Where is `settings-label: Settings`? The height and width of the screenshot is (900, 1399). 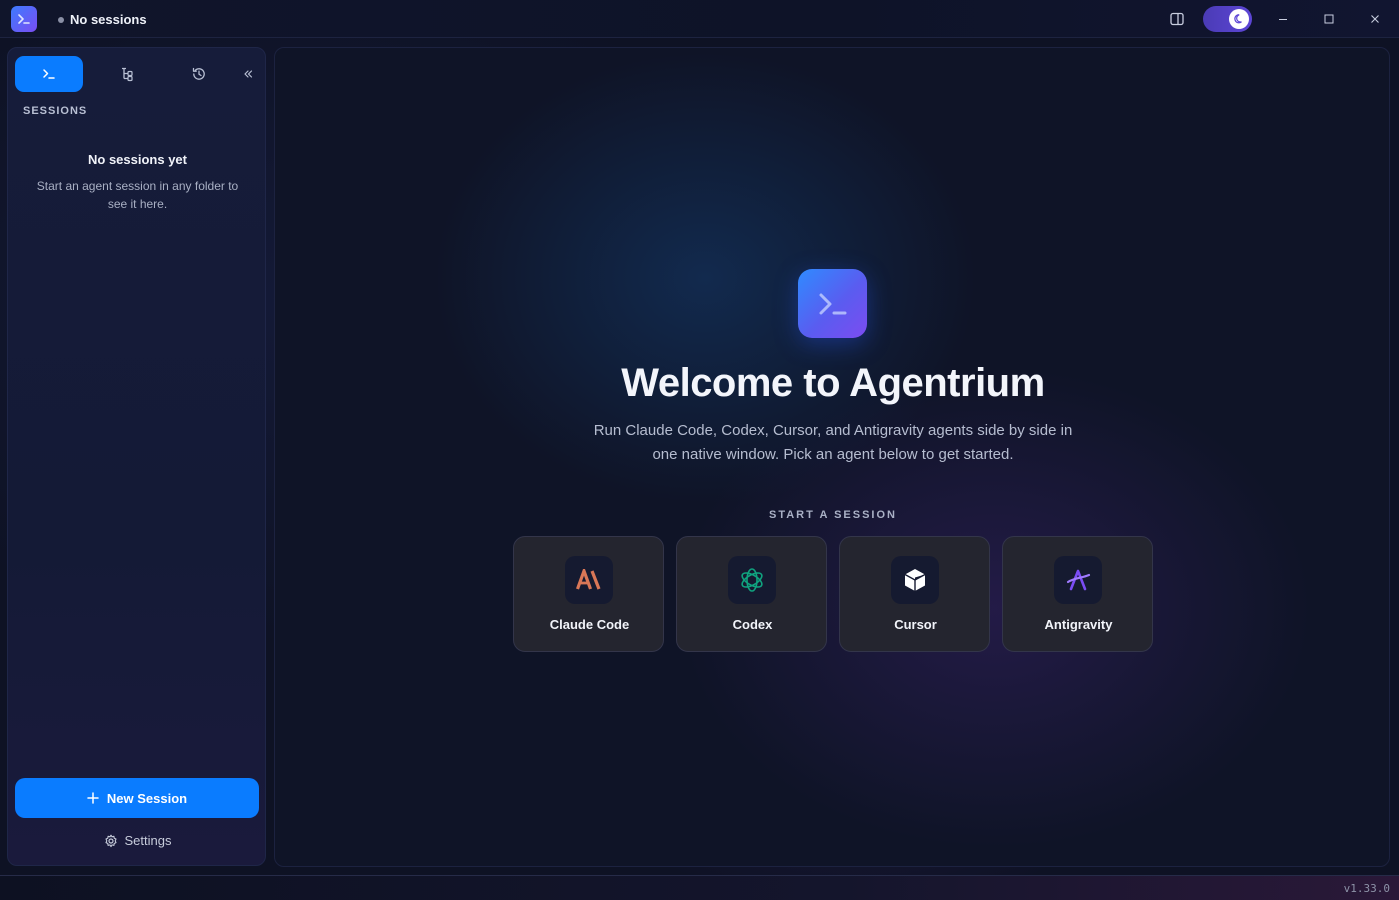 settings-label: Settings is located at coordinates (148, 840).